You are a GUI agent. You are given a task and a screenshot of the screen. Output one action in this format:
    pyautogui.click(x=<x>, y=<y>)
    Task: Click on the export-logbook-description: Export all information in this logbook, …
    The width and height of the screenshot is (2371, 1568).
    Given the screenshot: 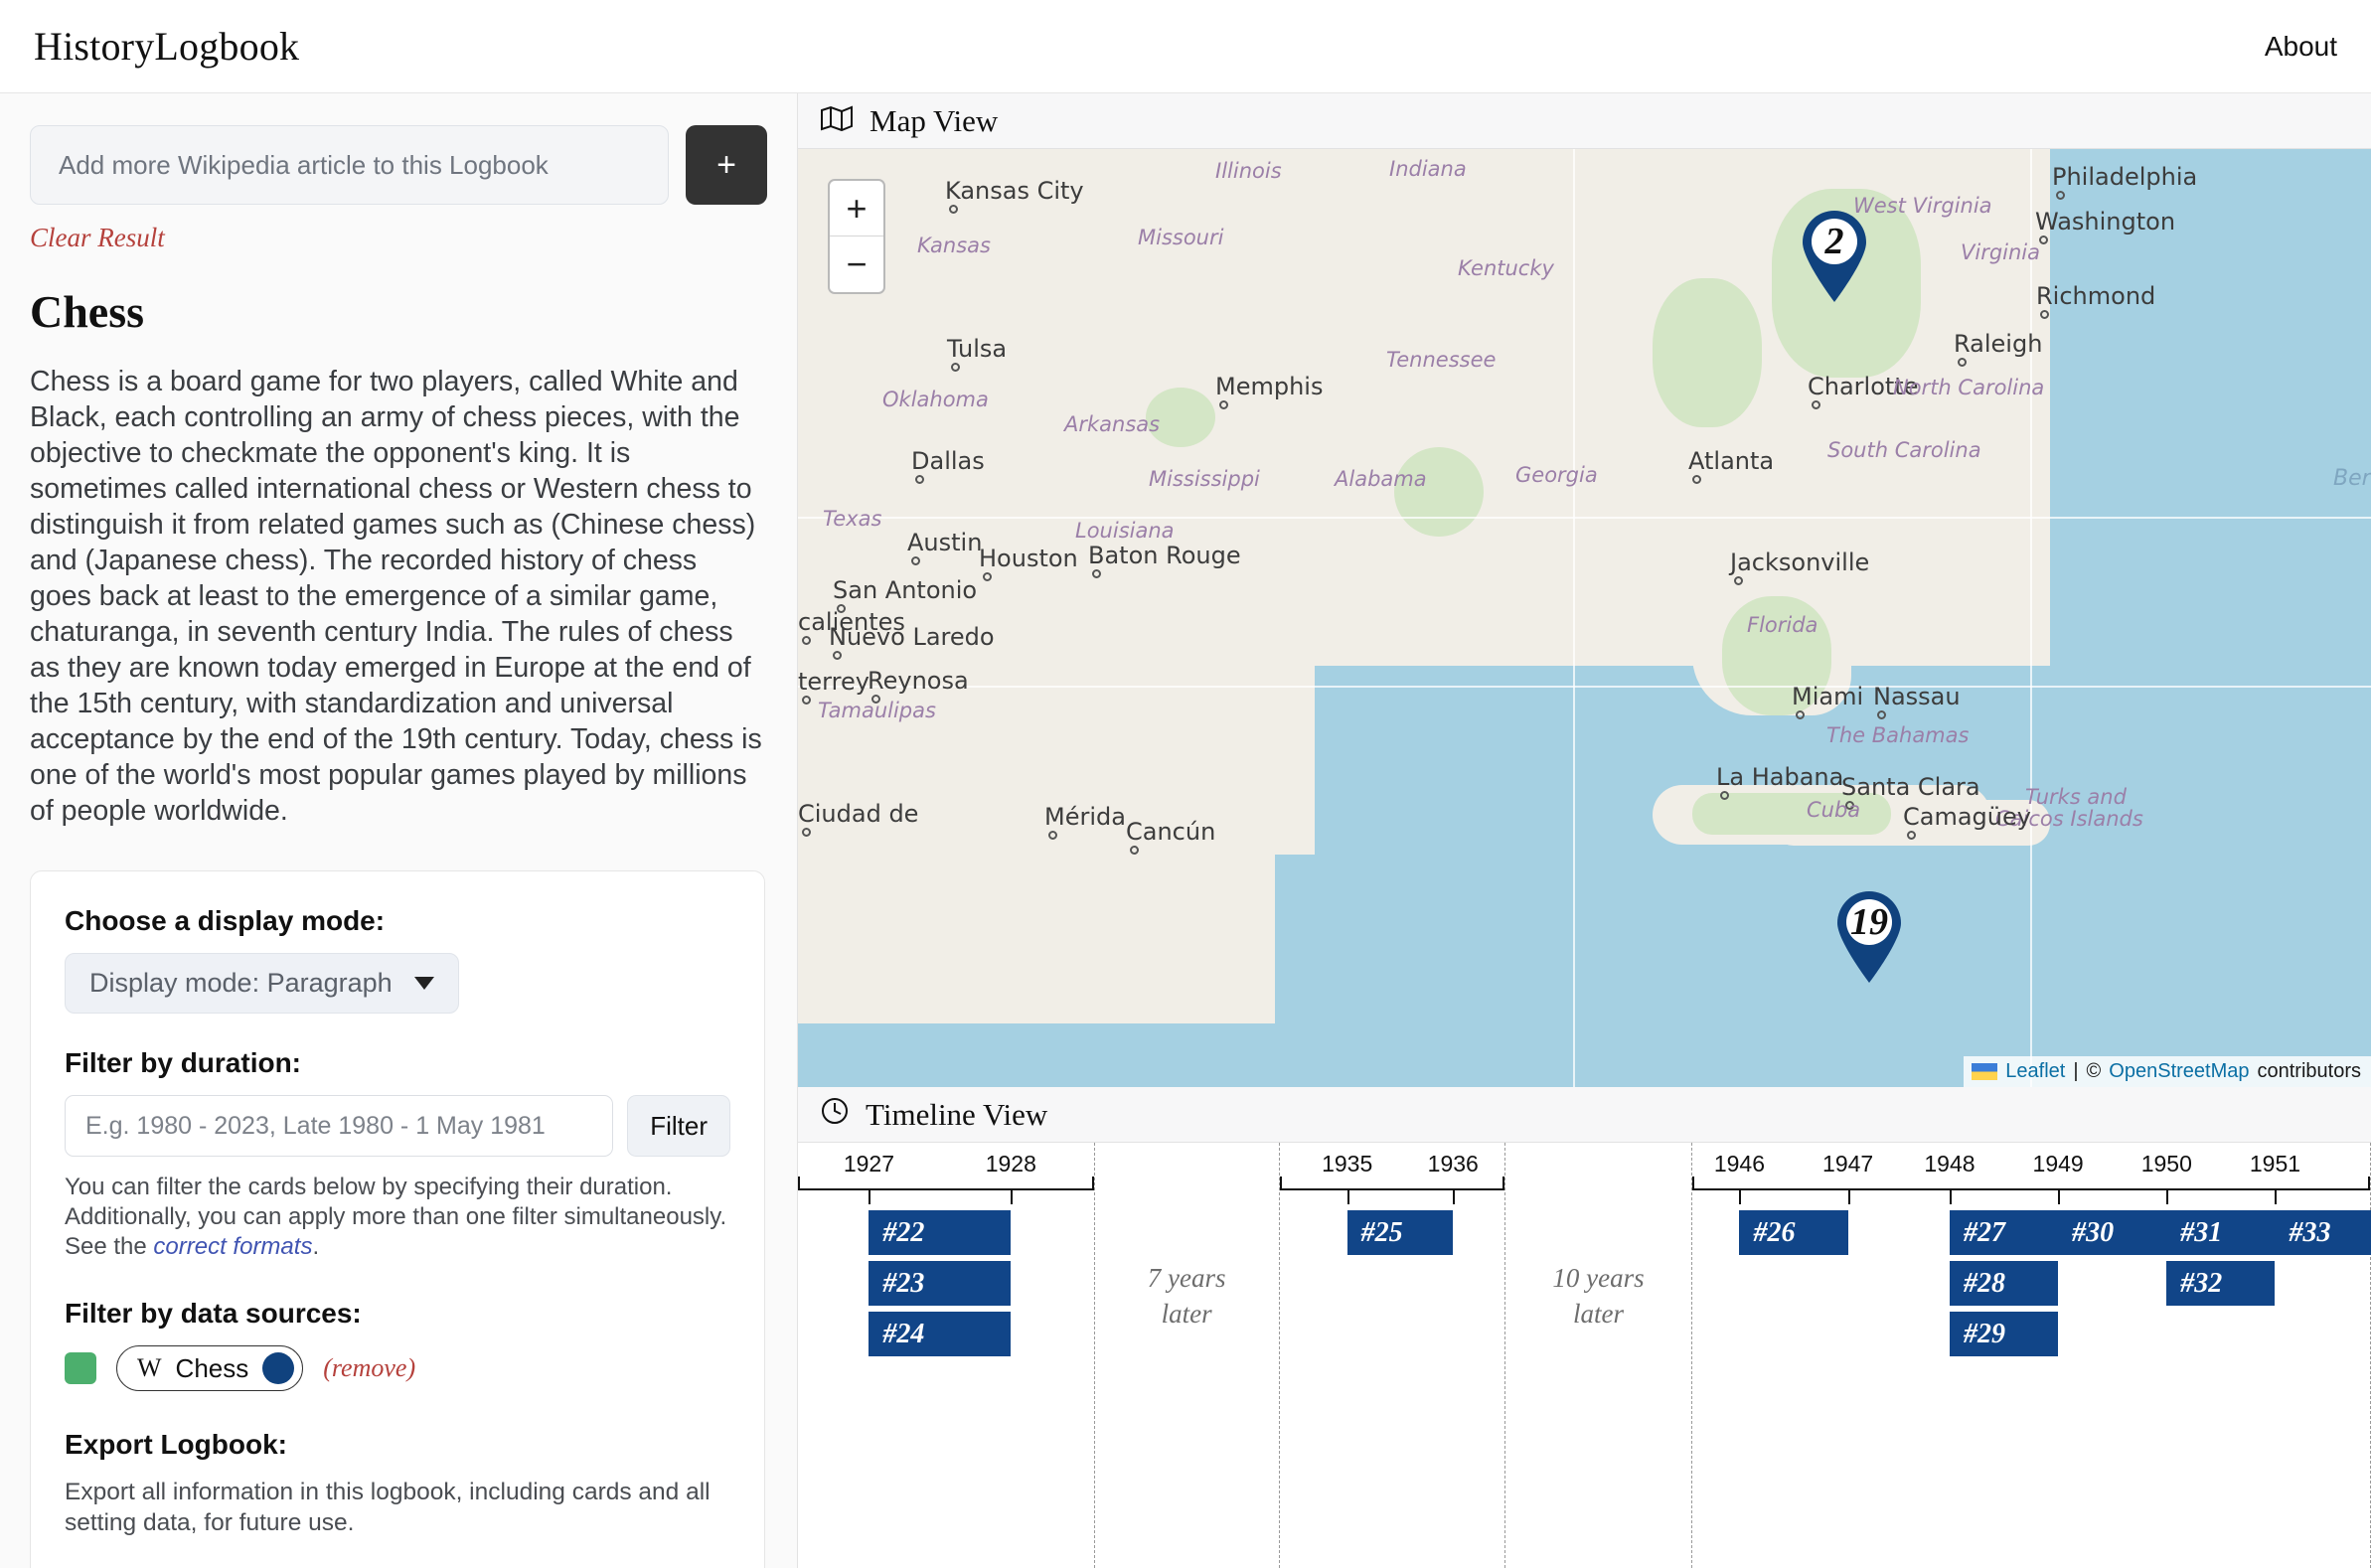 What is the action you would take?
    pyautogui.click(x=397, y=1508)
    